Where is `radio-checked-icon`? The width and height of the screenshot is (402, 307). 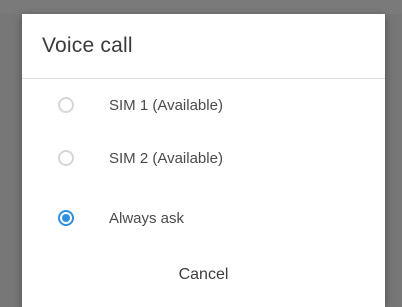 radio-checked-icon is located at coordinates (66, 218).